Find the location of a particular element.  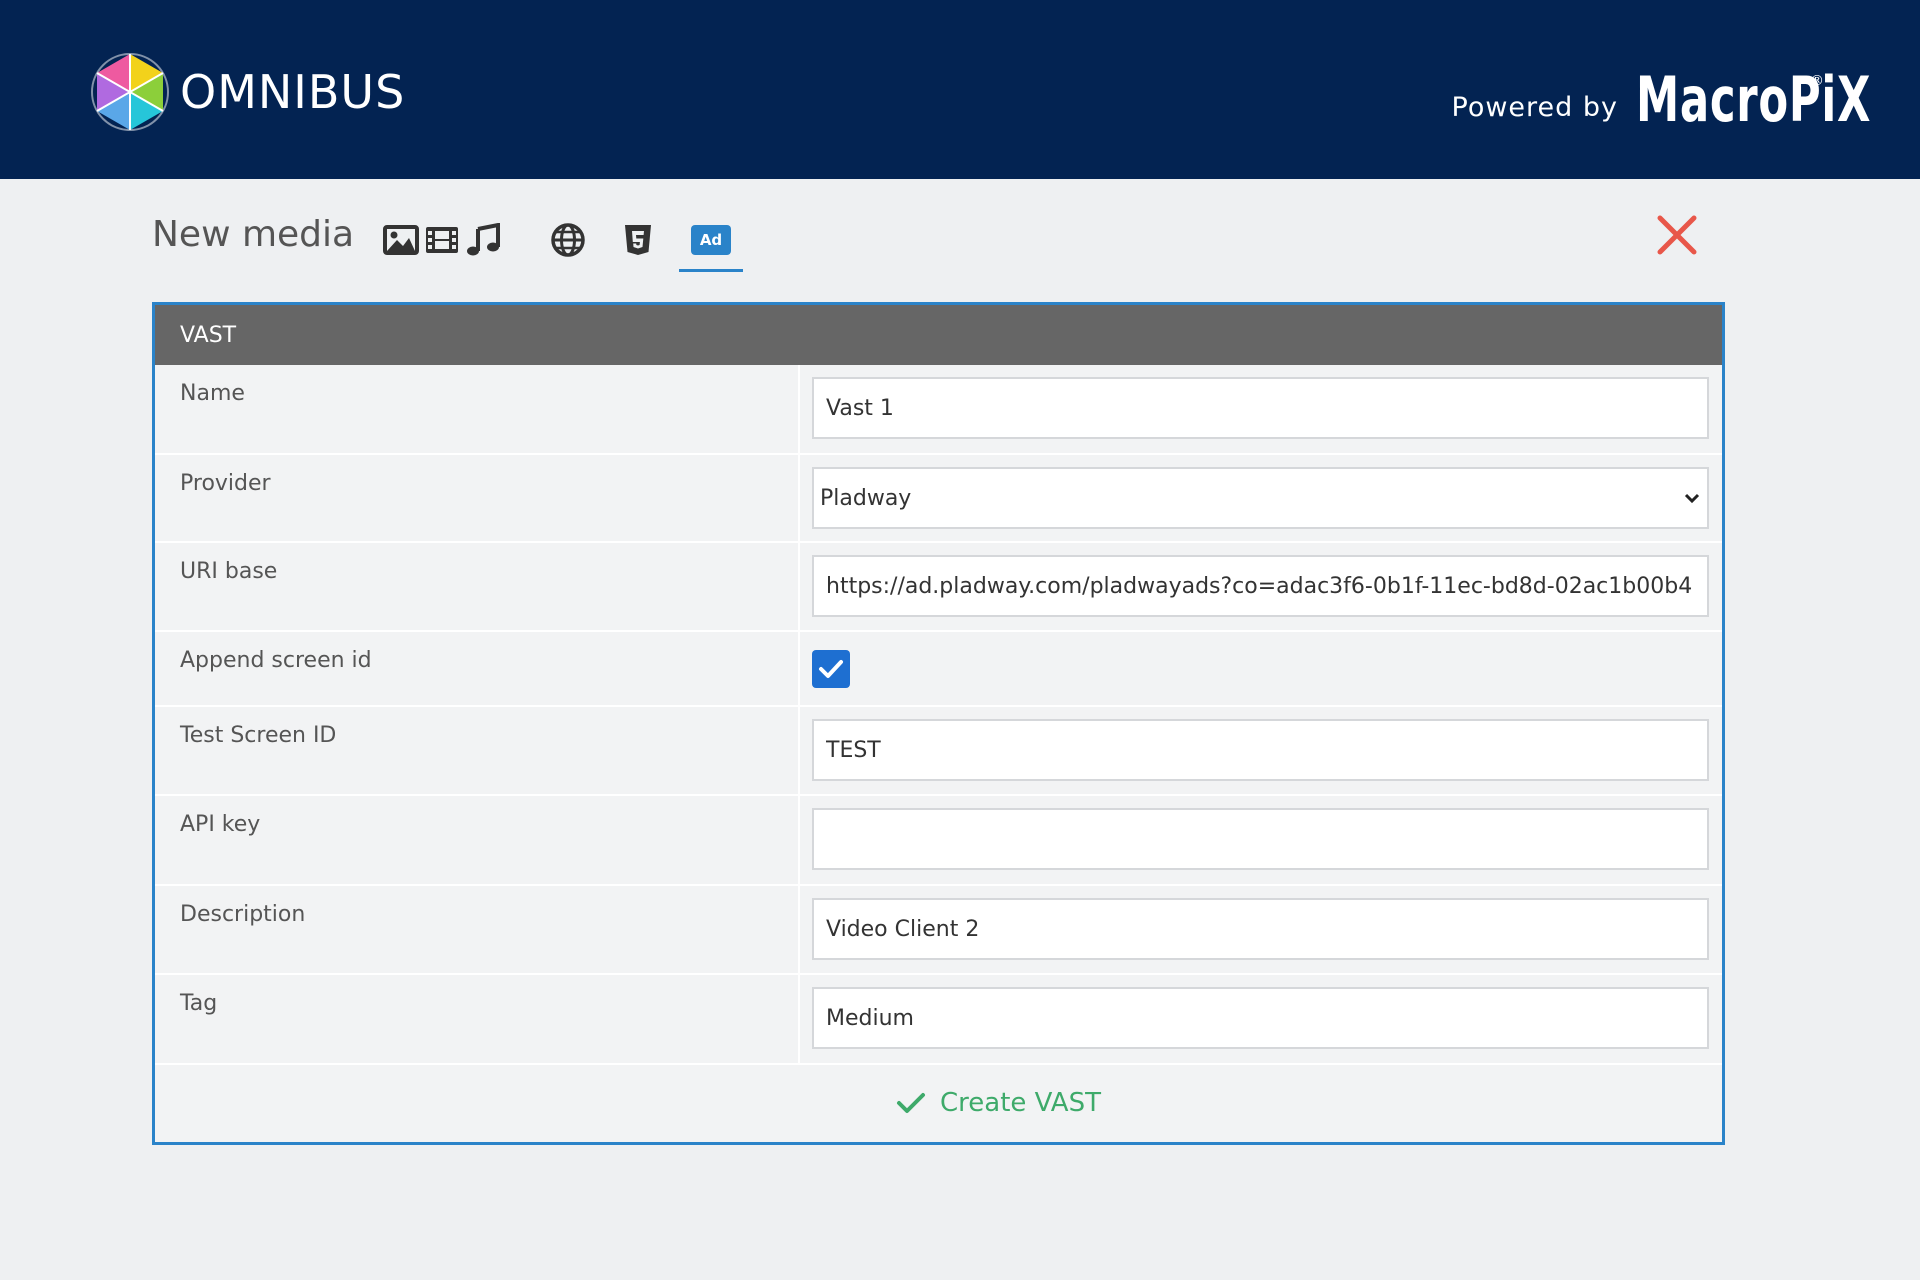

close-icon is located at coordinates (1677, 235).